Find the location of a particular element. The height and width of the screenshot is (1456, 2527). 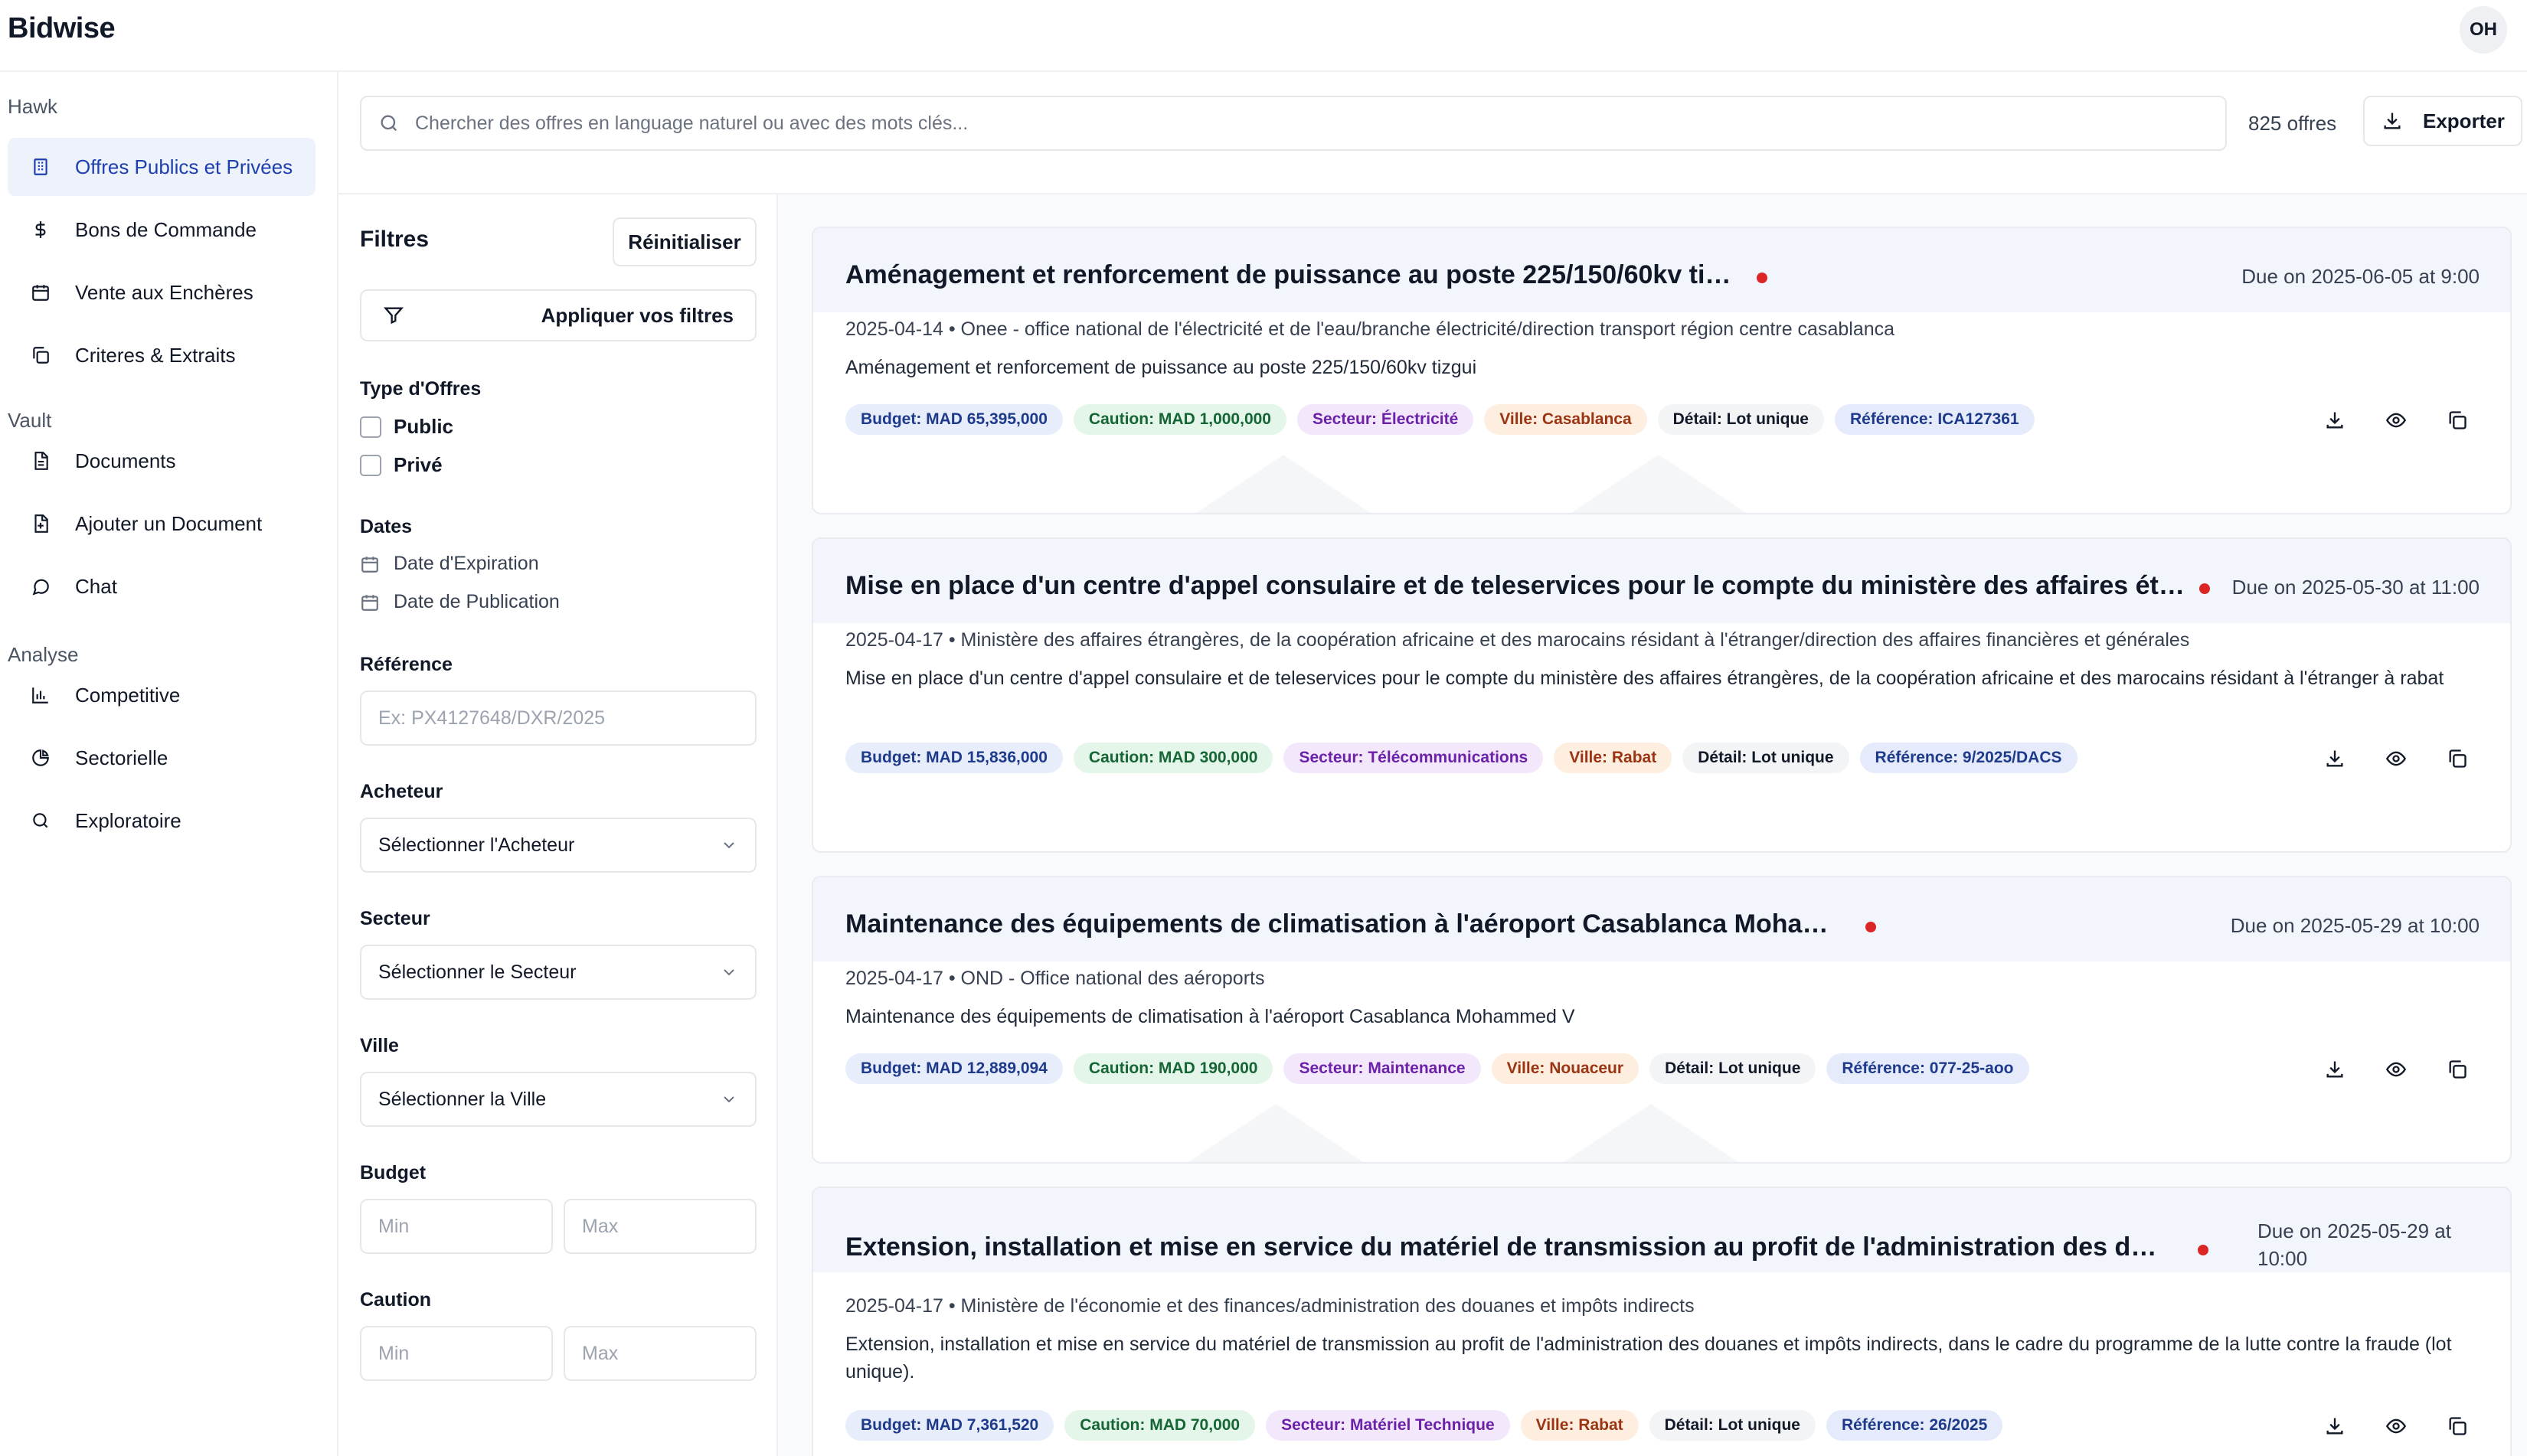

sidebar-section-vault: Vault is located at coordinates (30, 420).